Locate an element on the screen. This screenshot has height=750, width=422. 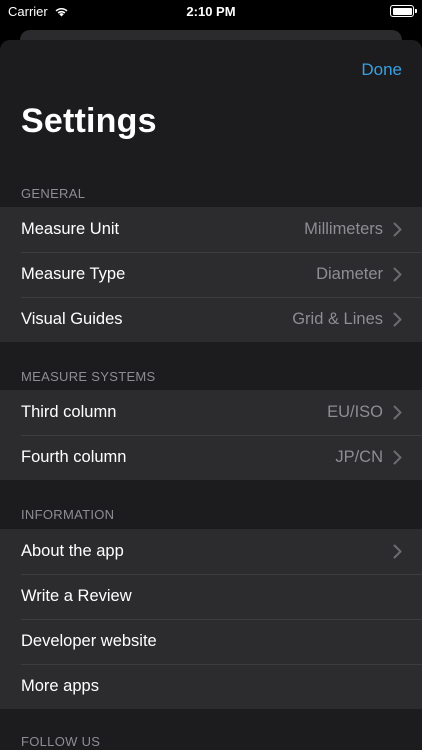
row-value: Grid & Lines is located at coordinates (337, 319).